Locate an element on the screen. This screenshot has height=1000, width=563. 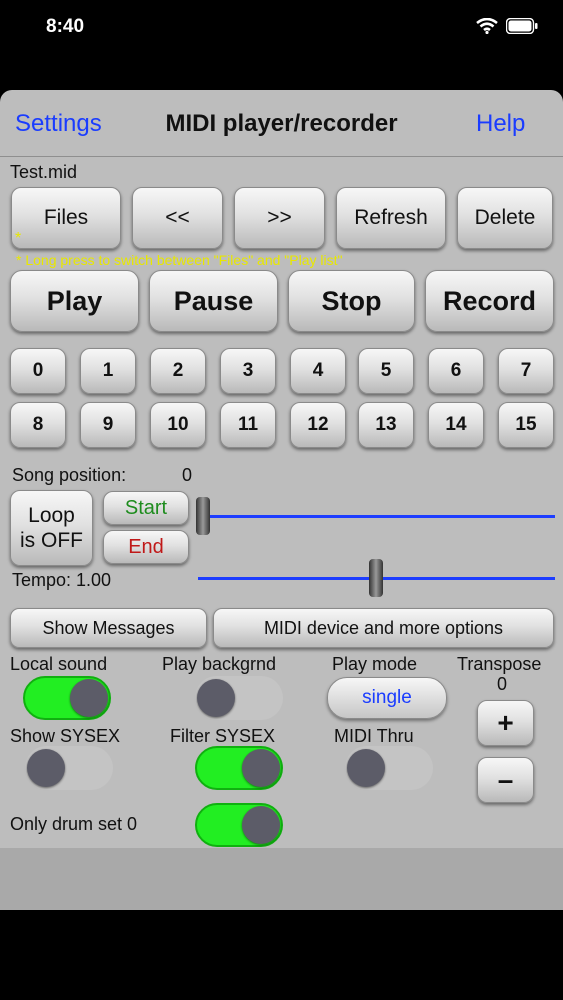
transpose-minus-button: – is located at coordinates (505, 780).